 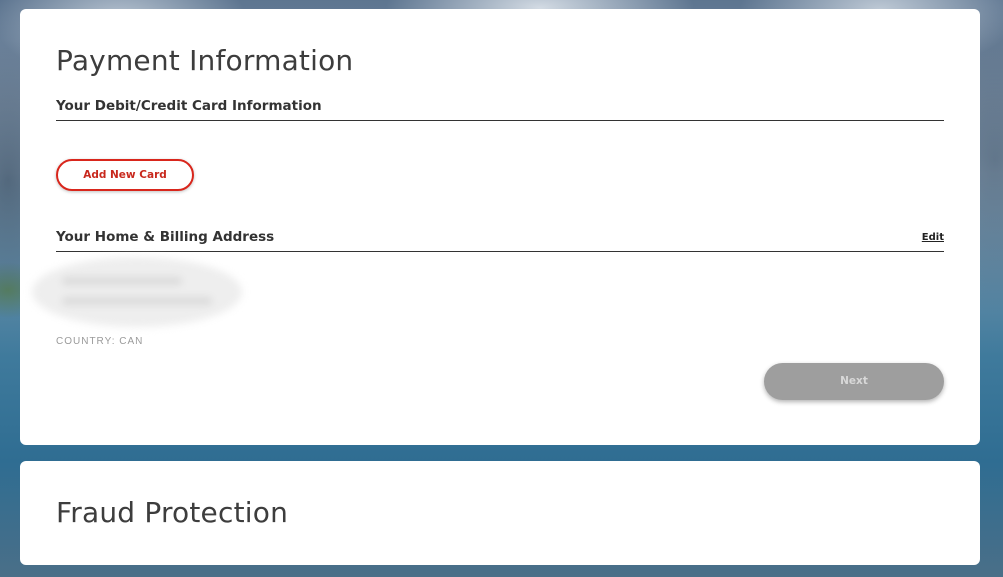 I want to click on billing-address-section-header: Your Home & Billing Address, so click(x=500, y=240).